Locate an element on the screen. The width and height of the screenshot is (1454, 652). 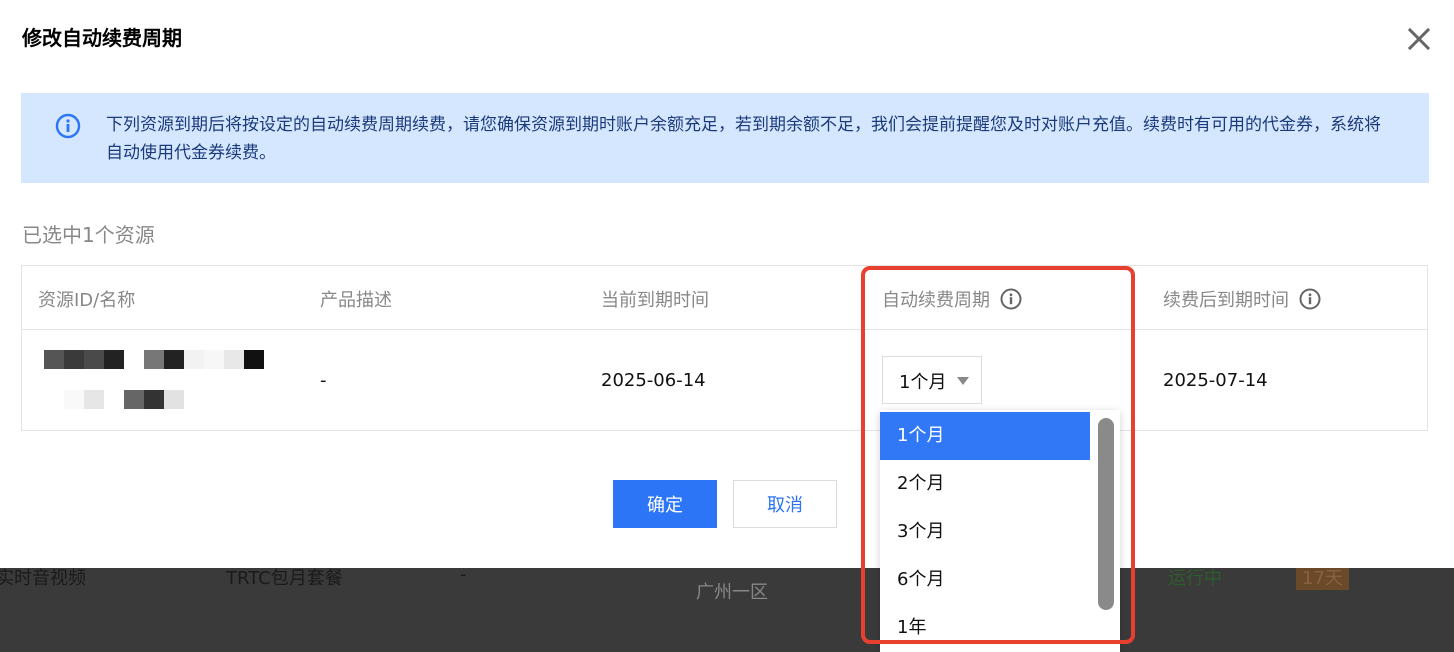
renew-period-select: 1个月 is located at coordinates (932, 380).